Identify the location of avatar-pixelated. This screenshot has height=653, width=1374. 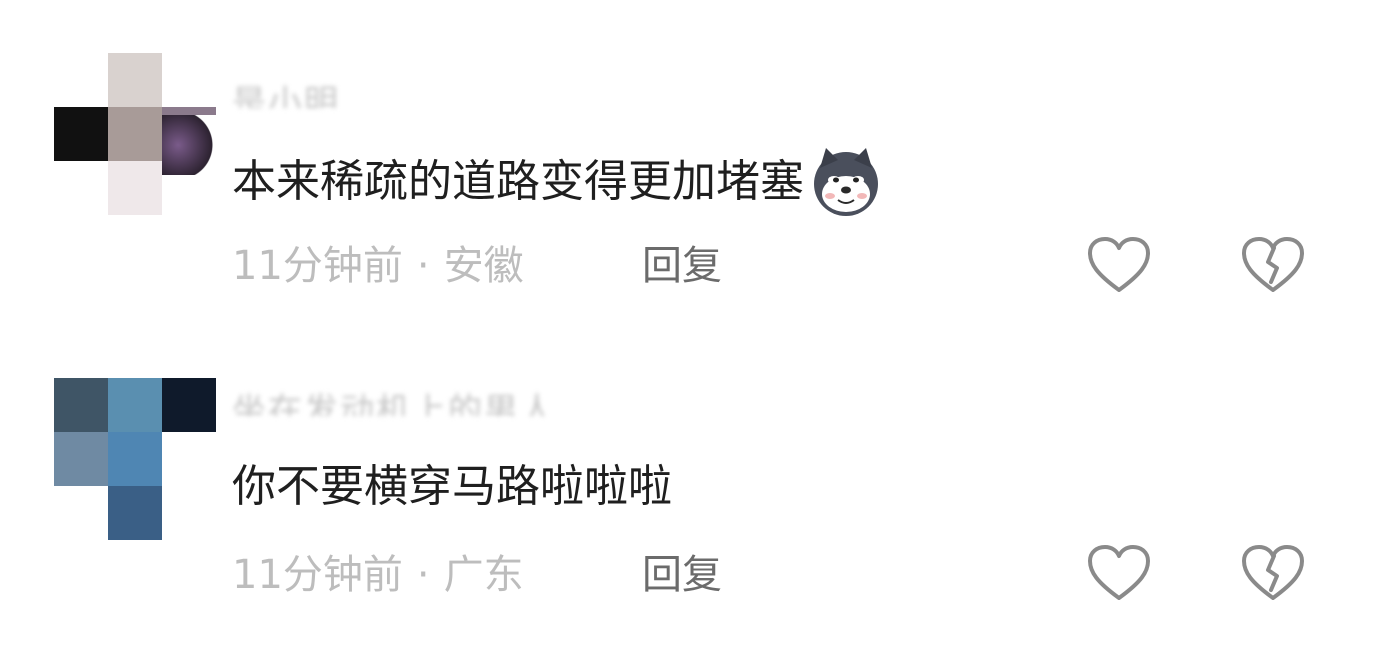
(135, 459).